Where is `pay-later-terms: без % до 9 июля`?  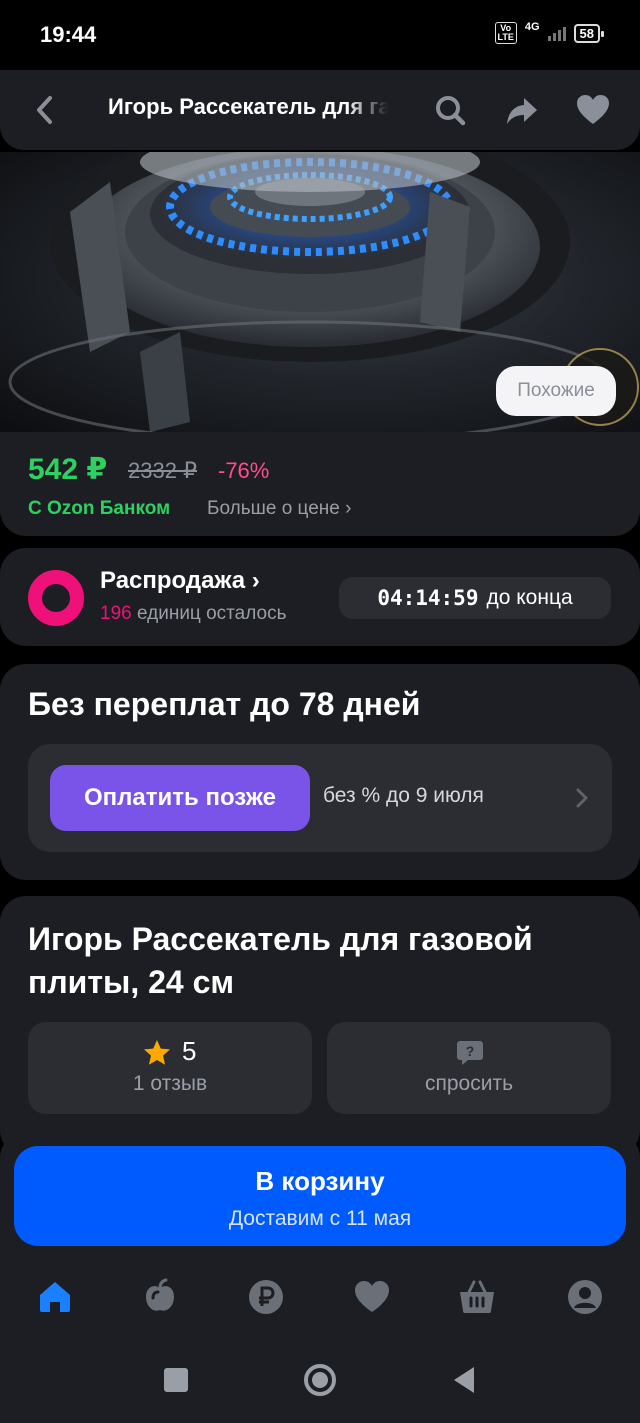 pay-later-terms: без % до 9 июля is located at coordinates (403, 795).